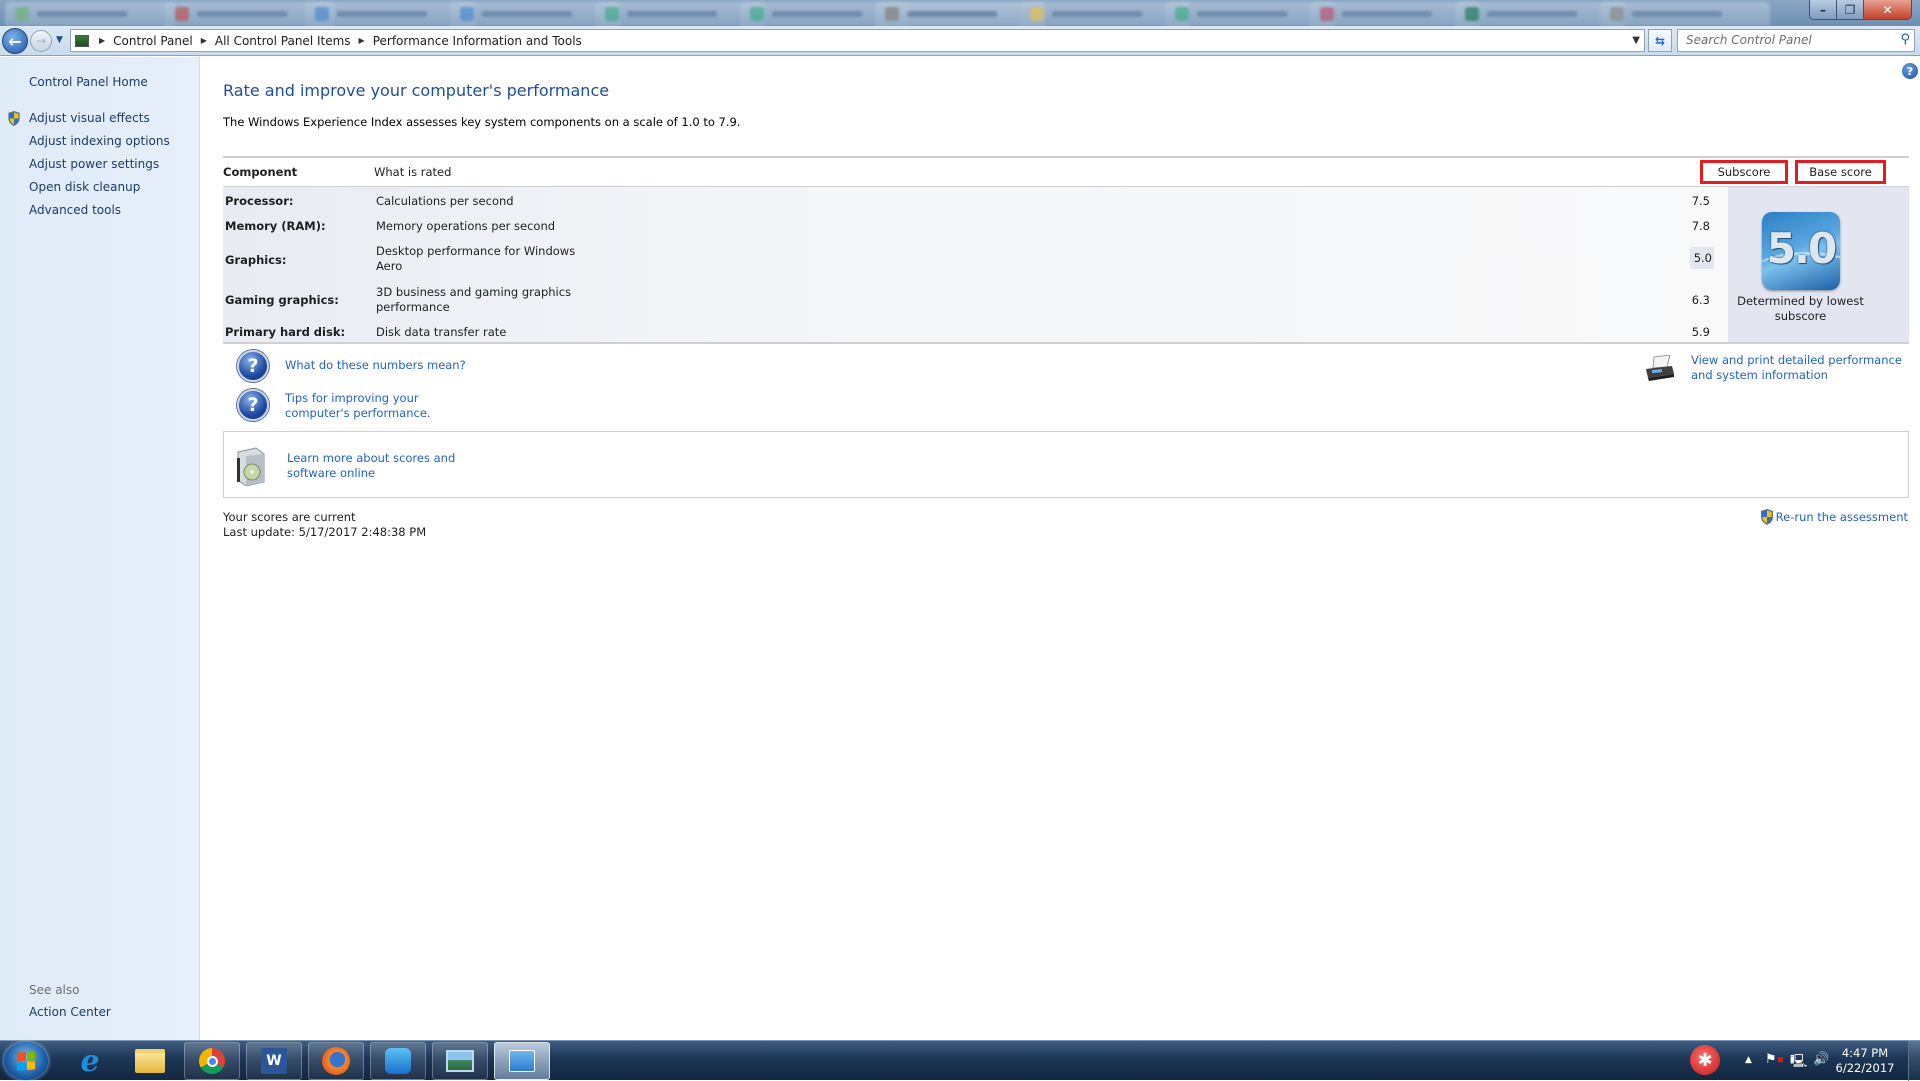 The width and height of the screenshot is (1920, 1081). Describe the element at coordinates (975, 204) in the screenshot. I see `table-row-processor: Processor: Calculations per second 7.5` at that location.